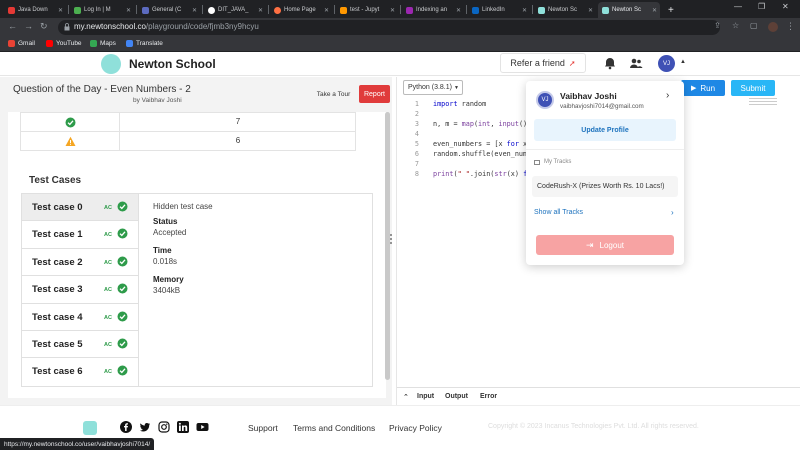  What do you see at coordinates (122, 233) in the screenshot?
I see `check-circle-icon` at bounding box center [122, 233].